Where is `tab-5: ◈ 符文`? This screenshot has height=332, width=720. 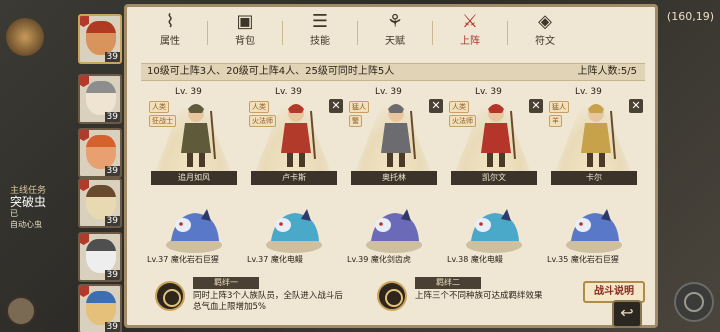
tab-5: ◈ 符文 is located at coordinates (545, 29).